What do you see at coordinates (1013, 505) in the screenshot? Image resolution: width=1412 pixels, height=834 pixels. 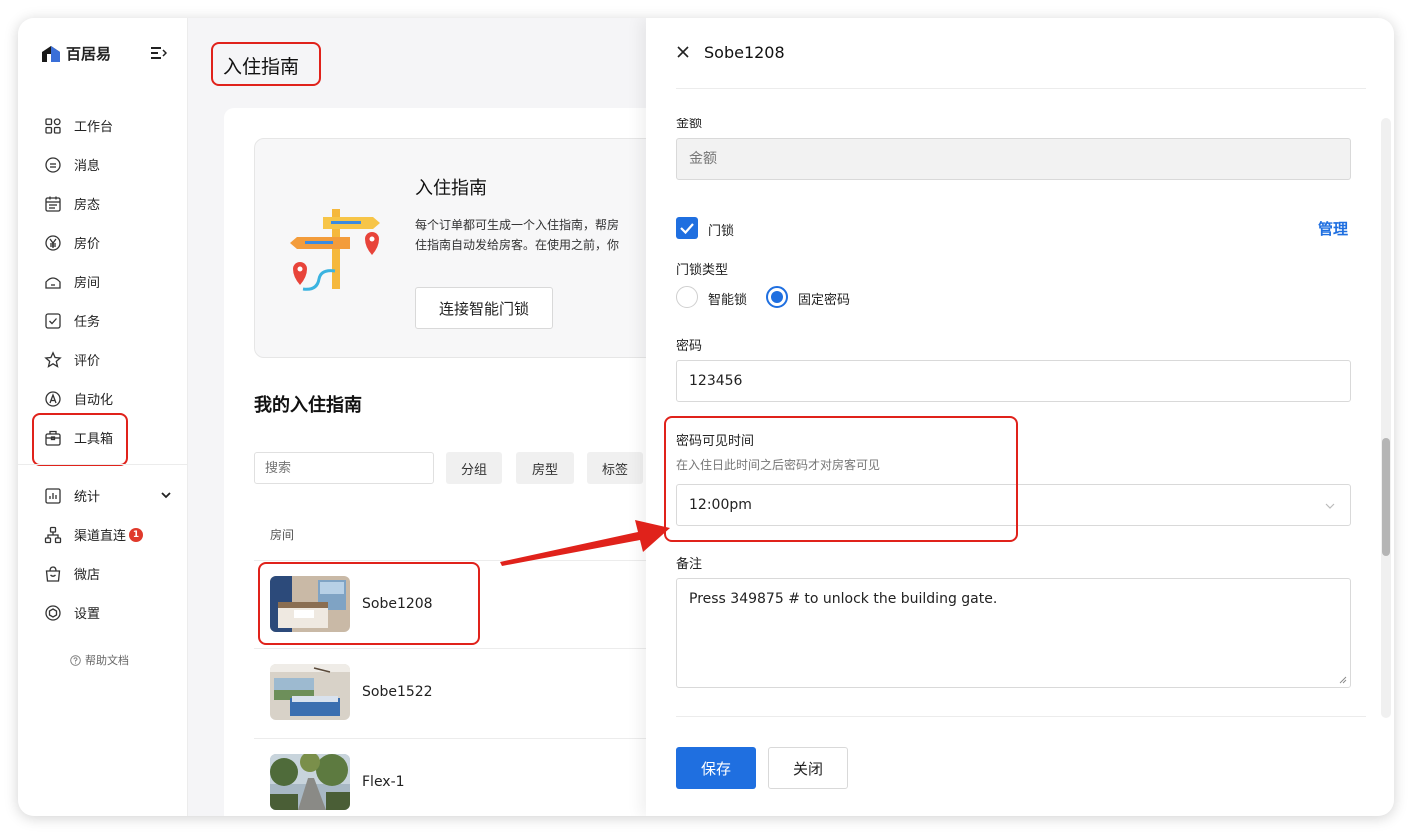 I see `visible-time-select: 12:00pm` at bounding box center [1013, 505].